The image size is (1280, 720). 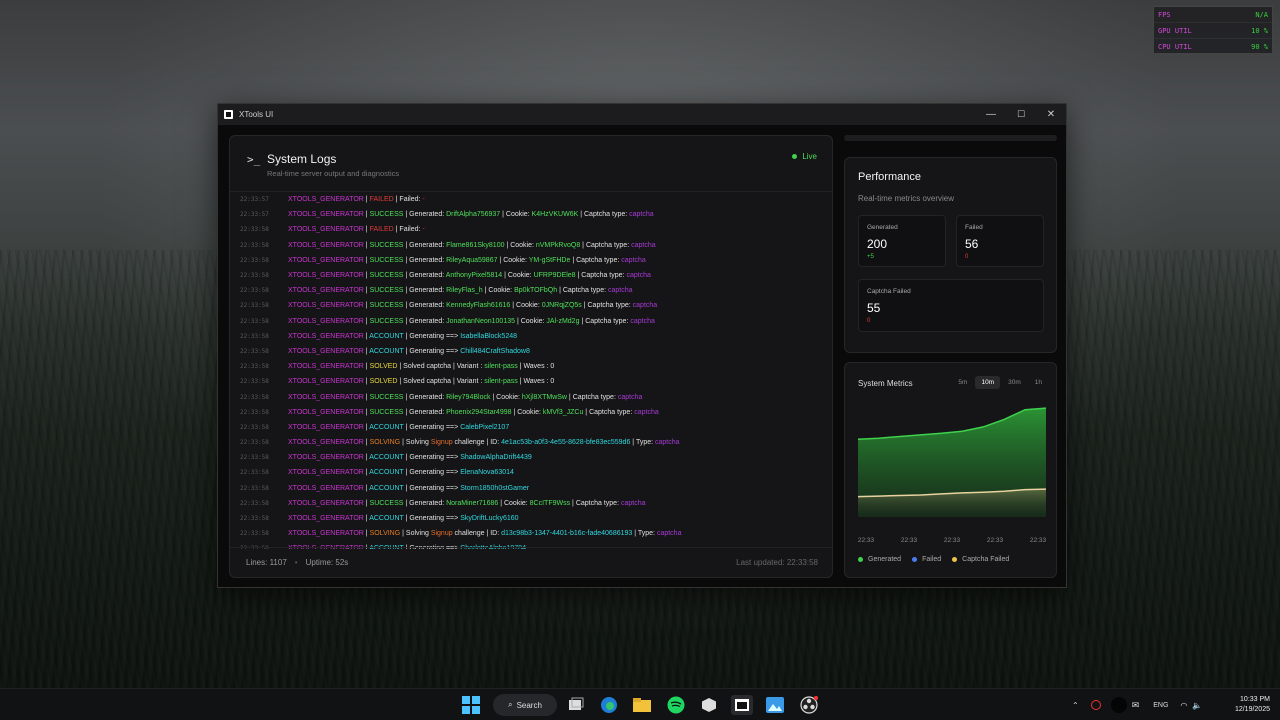 What do you see at coordinates (1038, 382) in the screenshot?
I see `range-tab-1h: 1h` at bounding box center [1038, 382].